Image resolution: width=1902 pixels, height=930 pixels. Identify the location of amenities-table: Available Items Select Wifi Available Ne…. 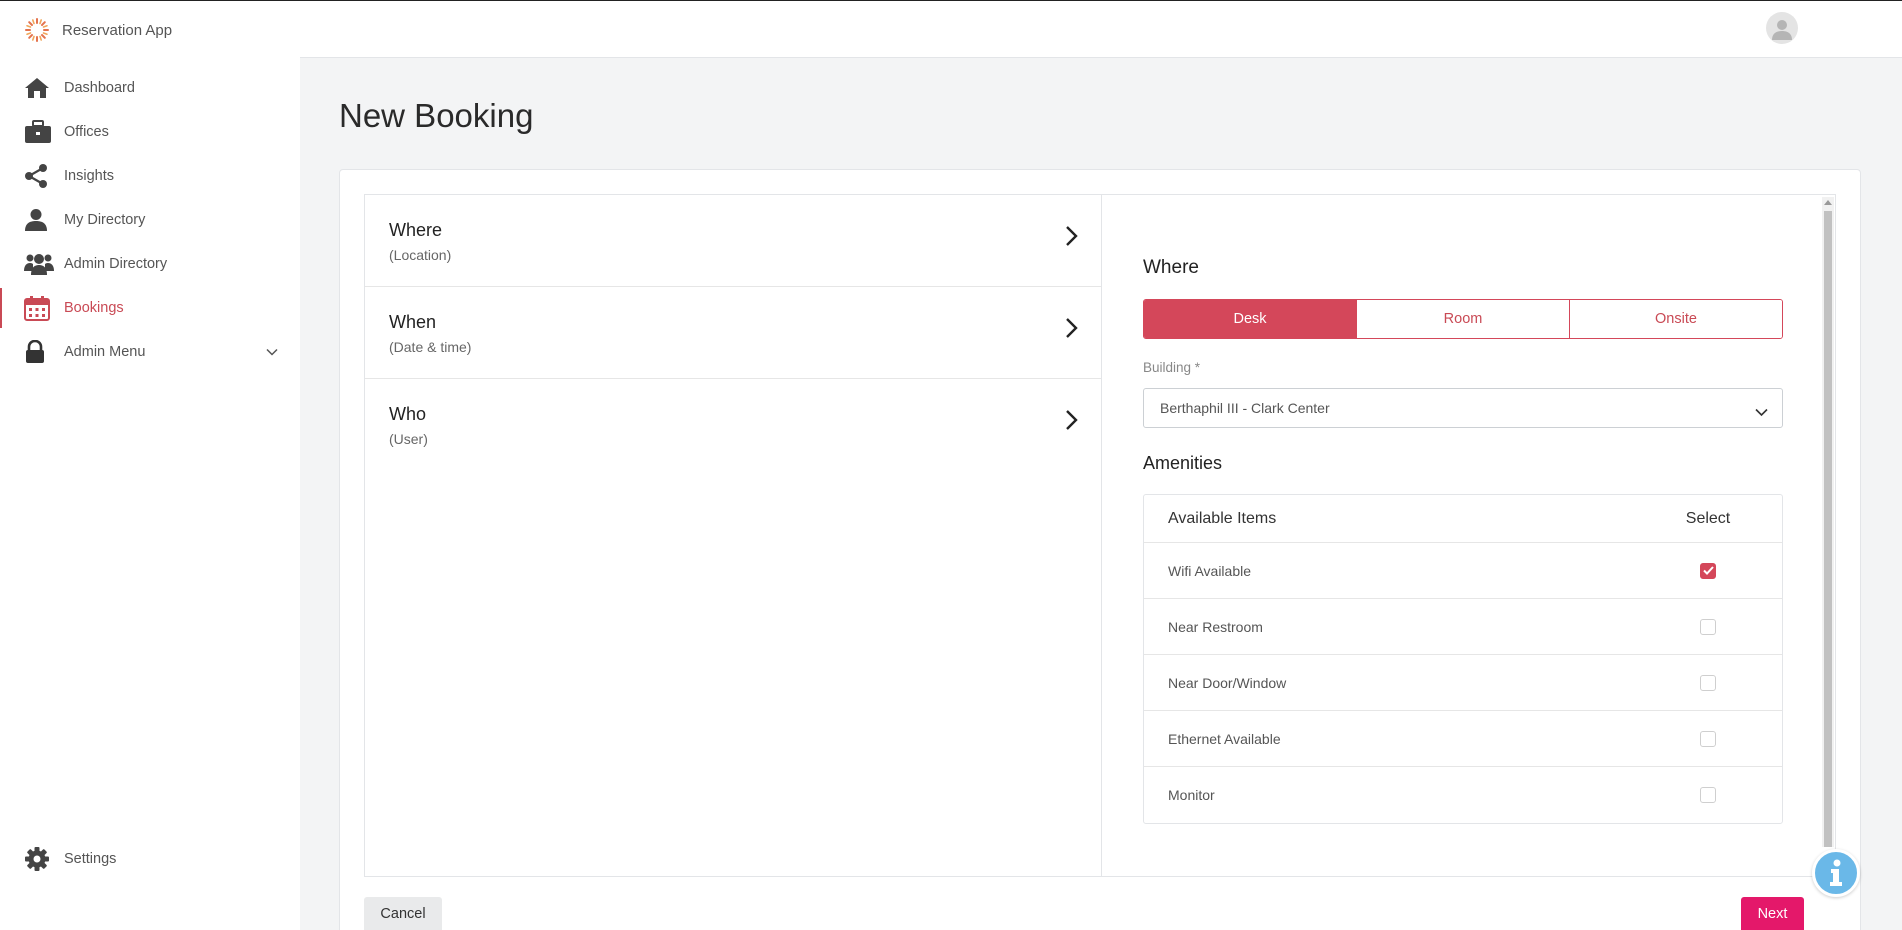
(1463, 659).